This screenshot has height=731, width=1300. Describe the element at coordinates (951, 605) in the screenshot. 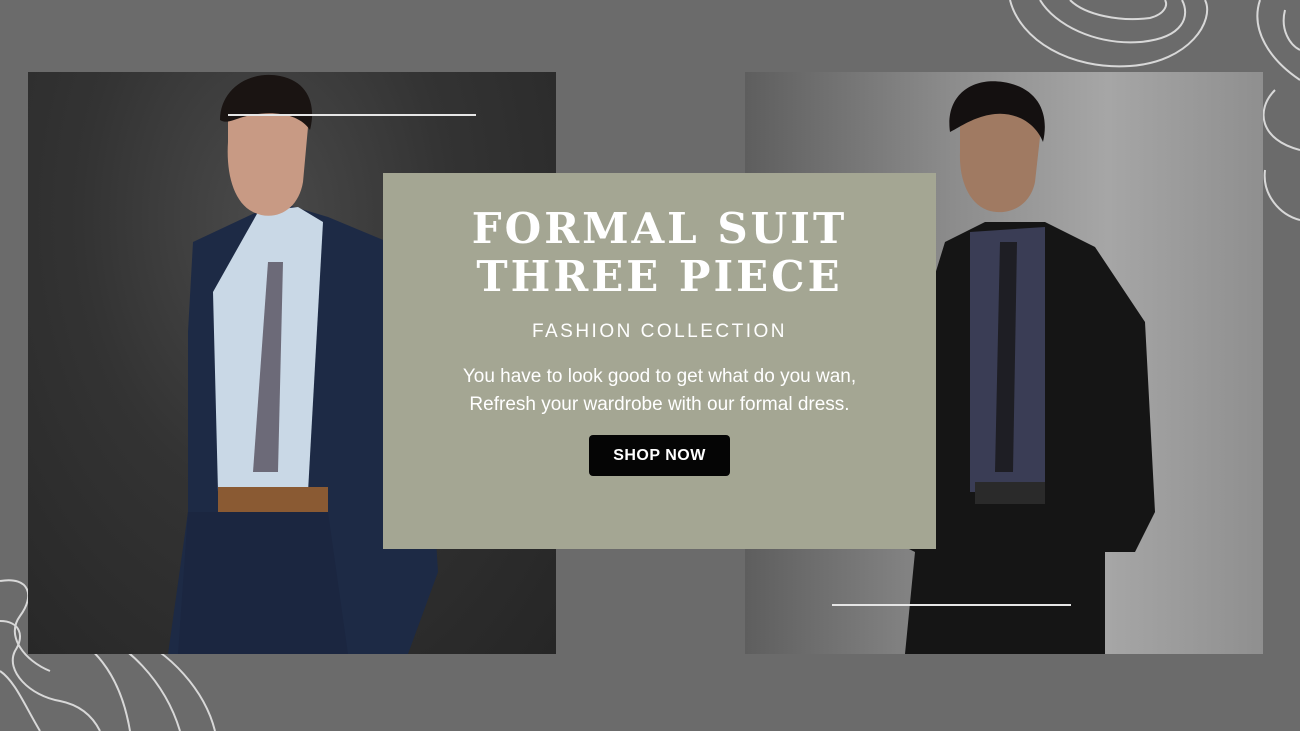

I see `decorative-line-bottom` at that location.